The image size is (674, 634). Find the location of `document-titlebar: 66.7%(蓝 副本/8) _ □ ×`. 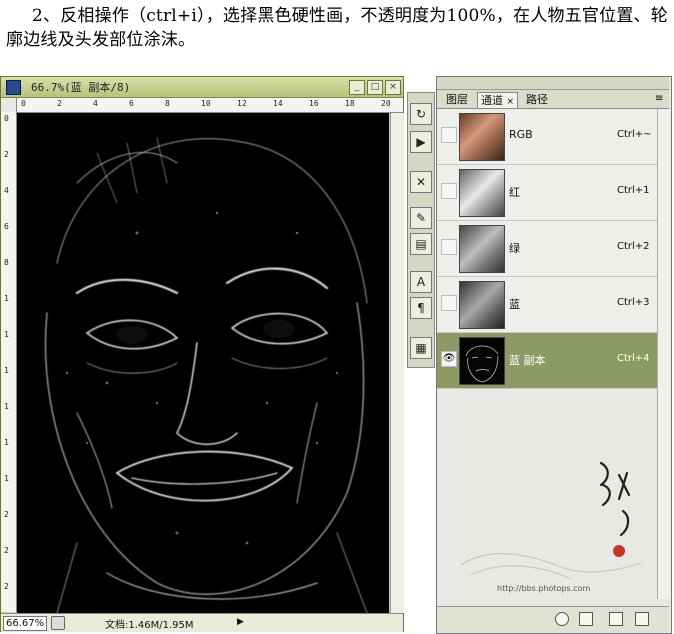

document-titlebar: 66.7%(蓝 副本/8) _ □ × is located at coordinates (202, 87).